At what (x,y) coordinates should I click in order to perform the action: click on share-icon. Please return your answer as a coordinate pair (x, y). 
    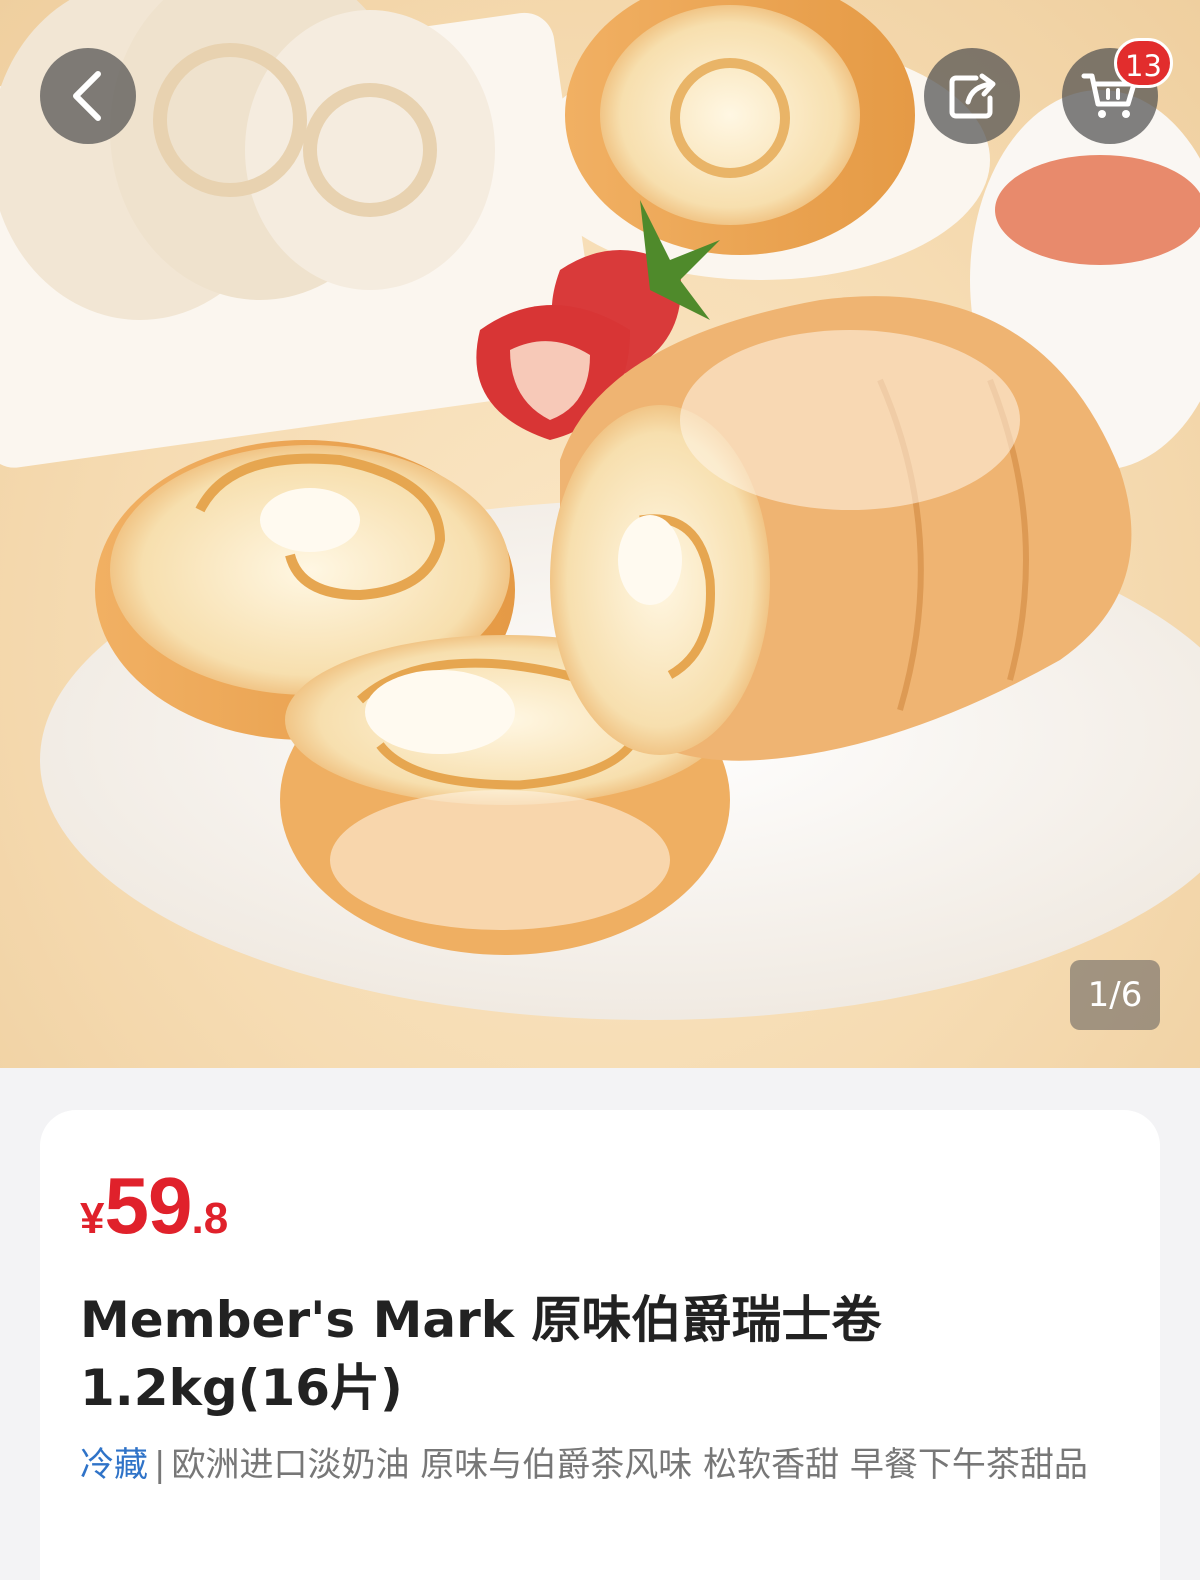
    Looking at the image, I should click on (972, 96).